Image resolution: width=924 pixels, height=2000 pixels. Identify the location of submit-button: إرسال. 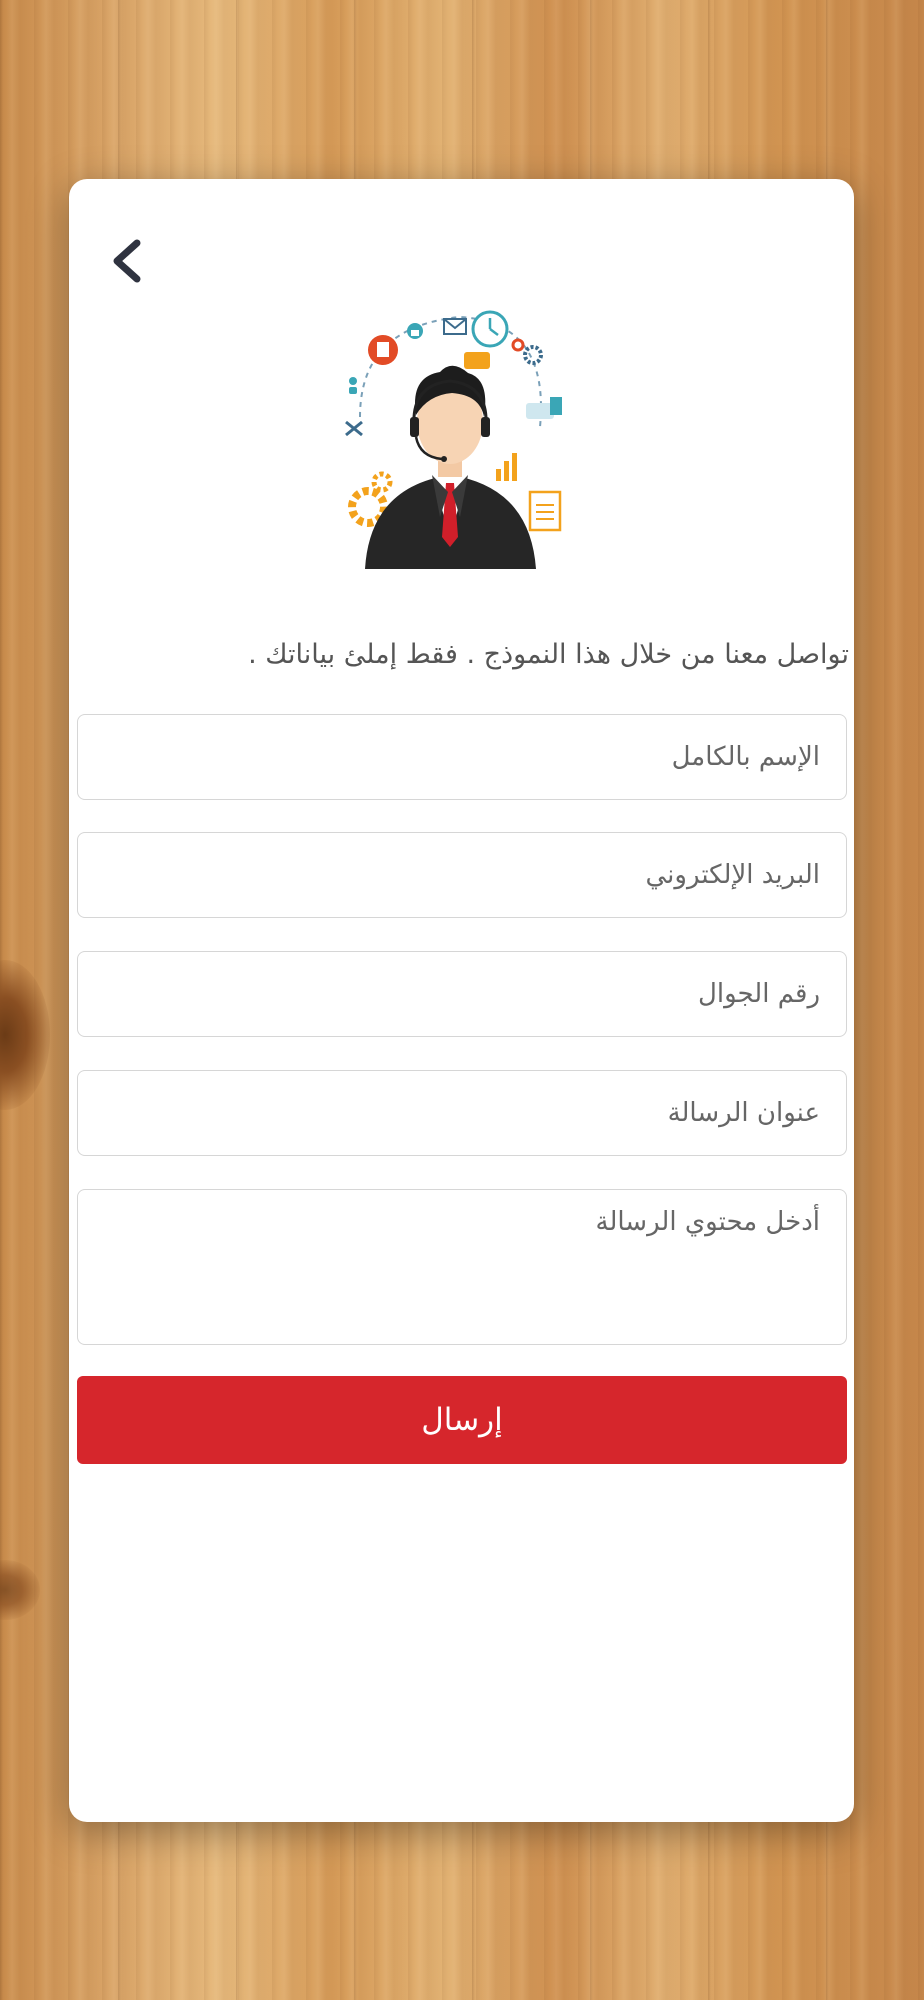
(462, 1420).